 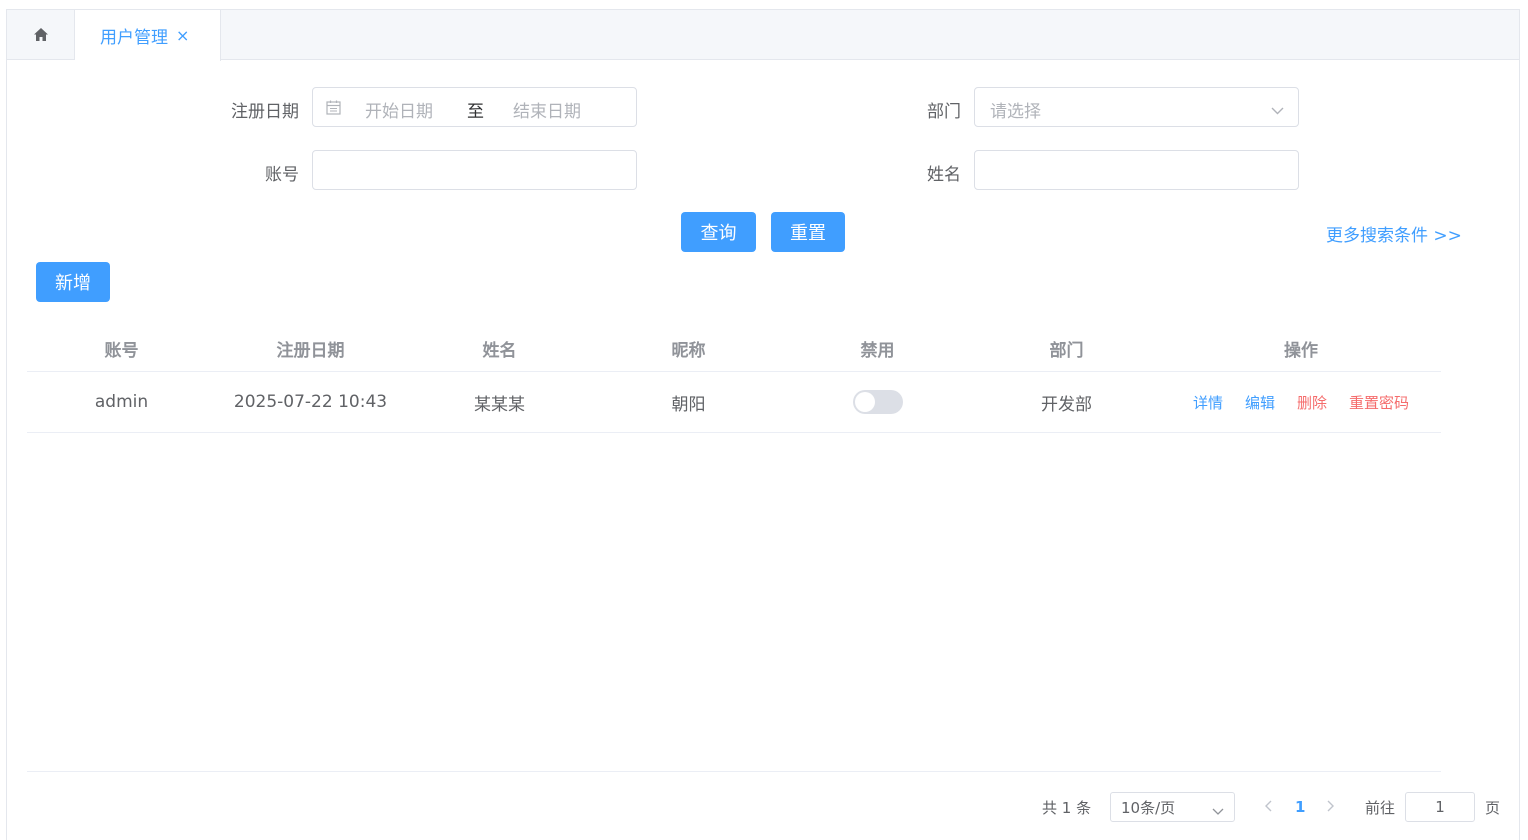 I want to click on account-label: 账号, so click(x=282, y=175).